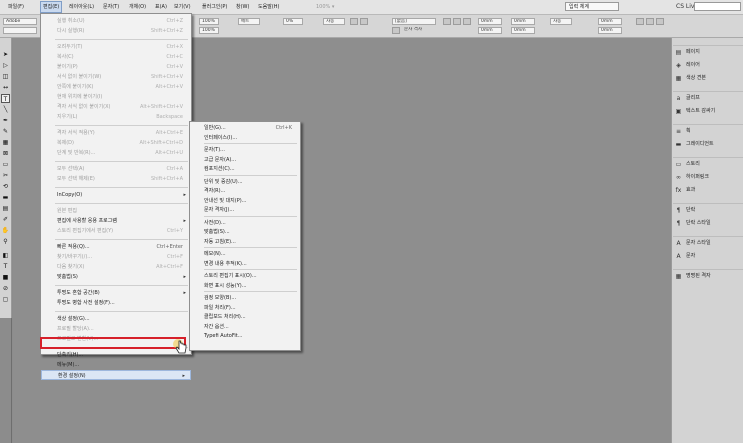 The height and width of the screenshot is (443, 743). I want to click on apply-formatting-icon: T, so click(5, 266).